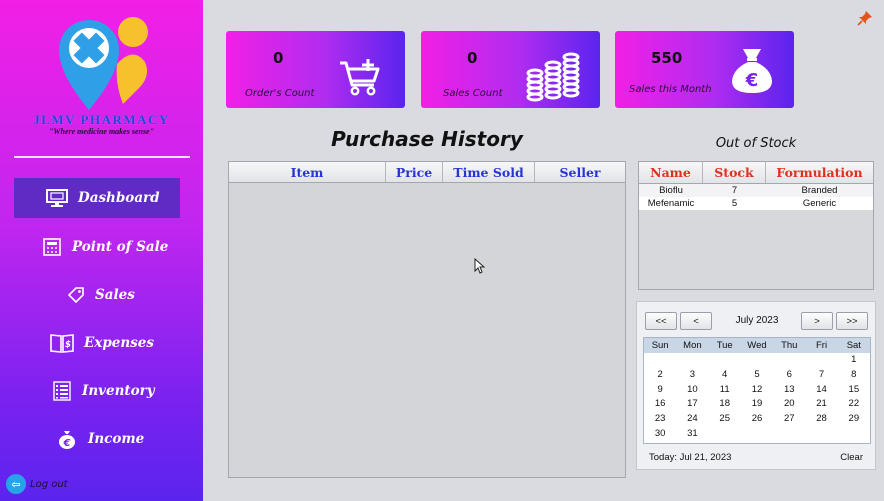 Image resolution: width=884 pixels, height=501 pixels. I want to click on calendar-day: 8, so click(854, 375).